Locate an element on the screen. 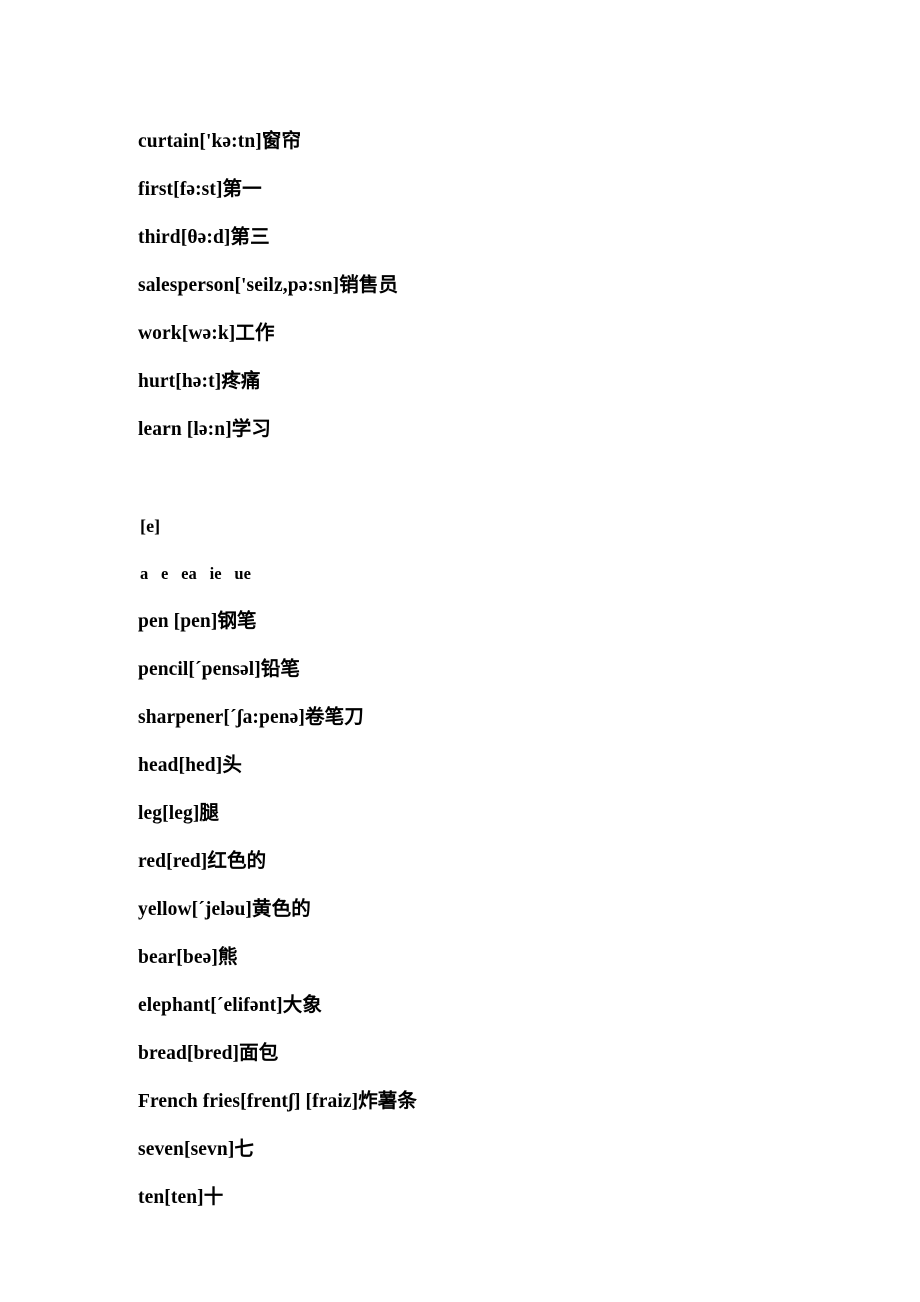 The image size is (920, 1302). vocabulary-entry: third[θə:d]第三 is located at coordinates (204, 237).